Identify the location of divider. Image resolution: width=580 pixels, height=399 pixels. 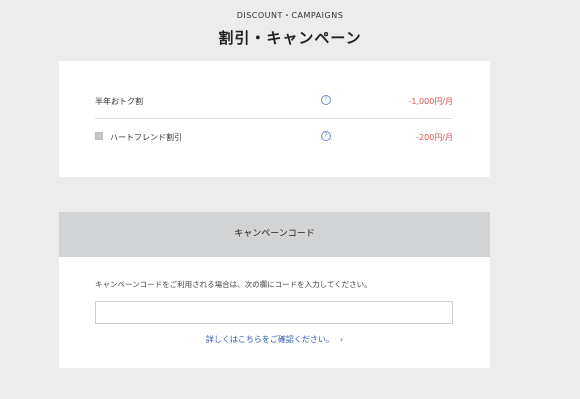
(274, 118).